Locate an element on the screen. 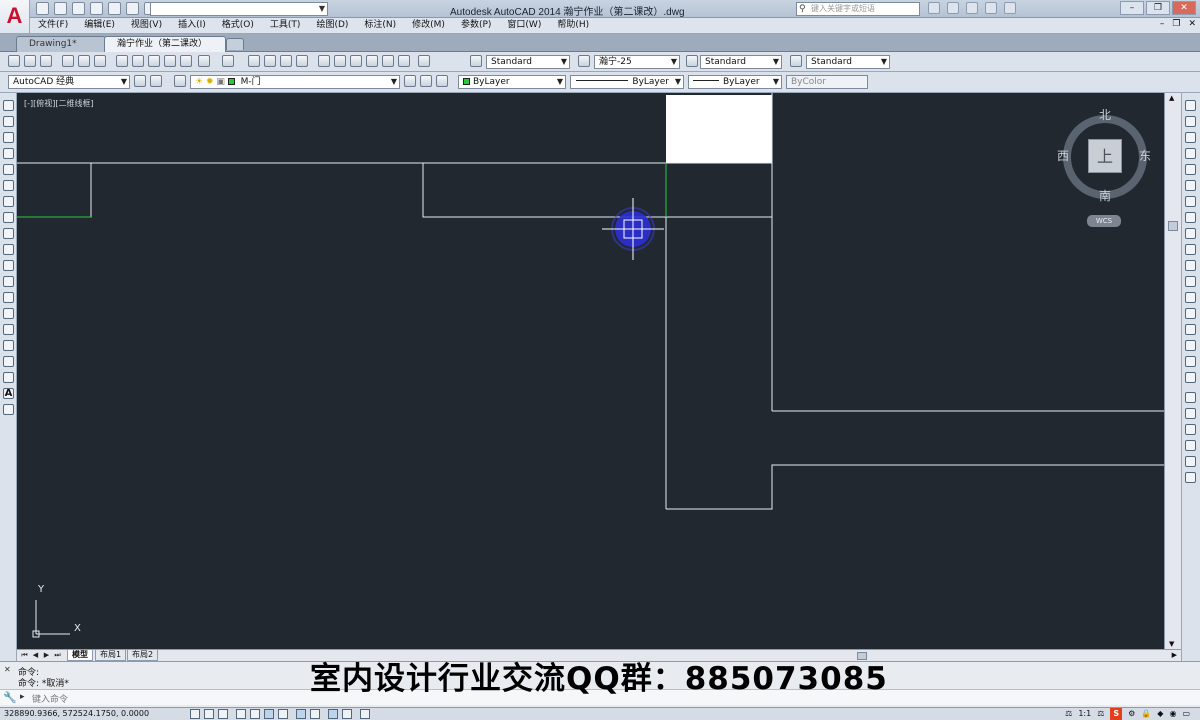 This screenshot has width=1200, height=720. bring-above-icon is located at coordinates (1190, 445).